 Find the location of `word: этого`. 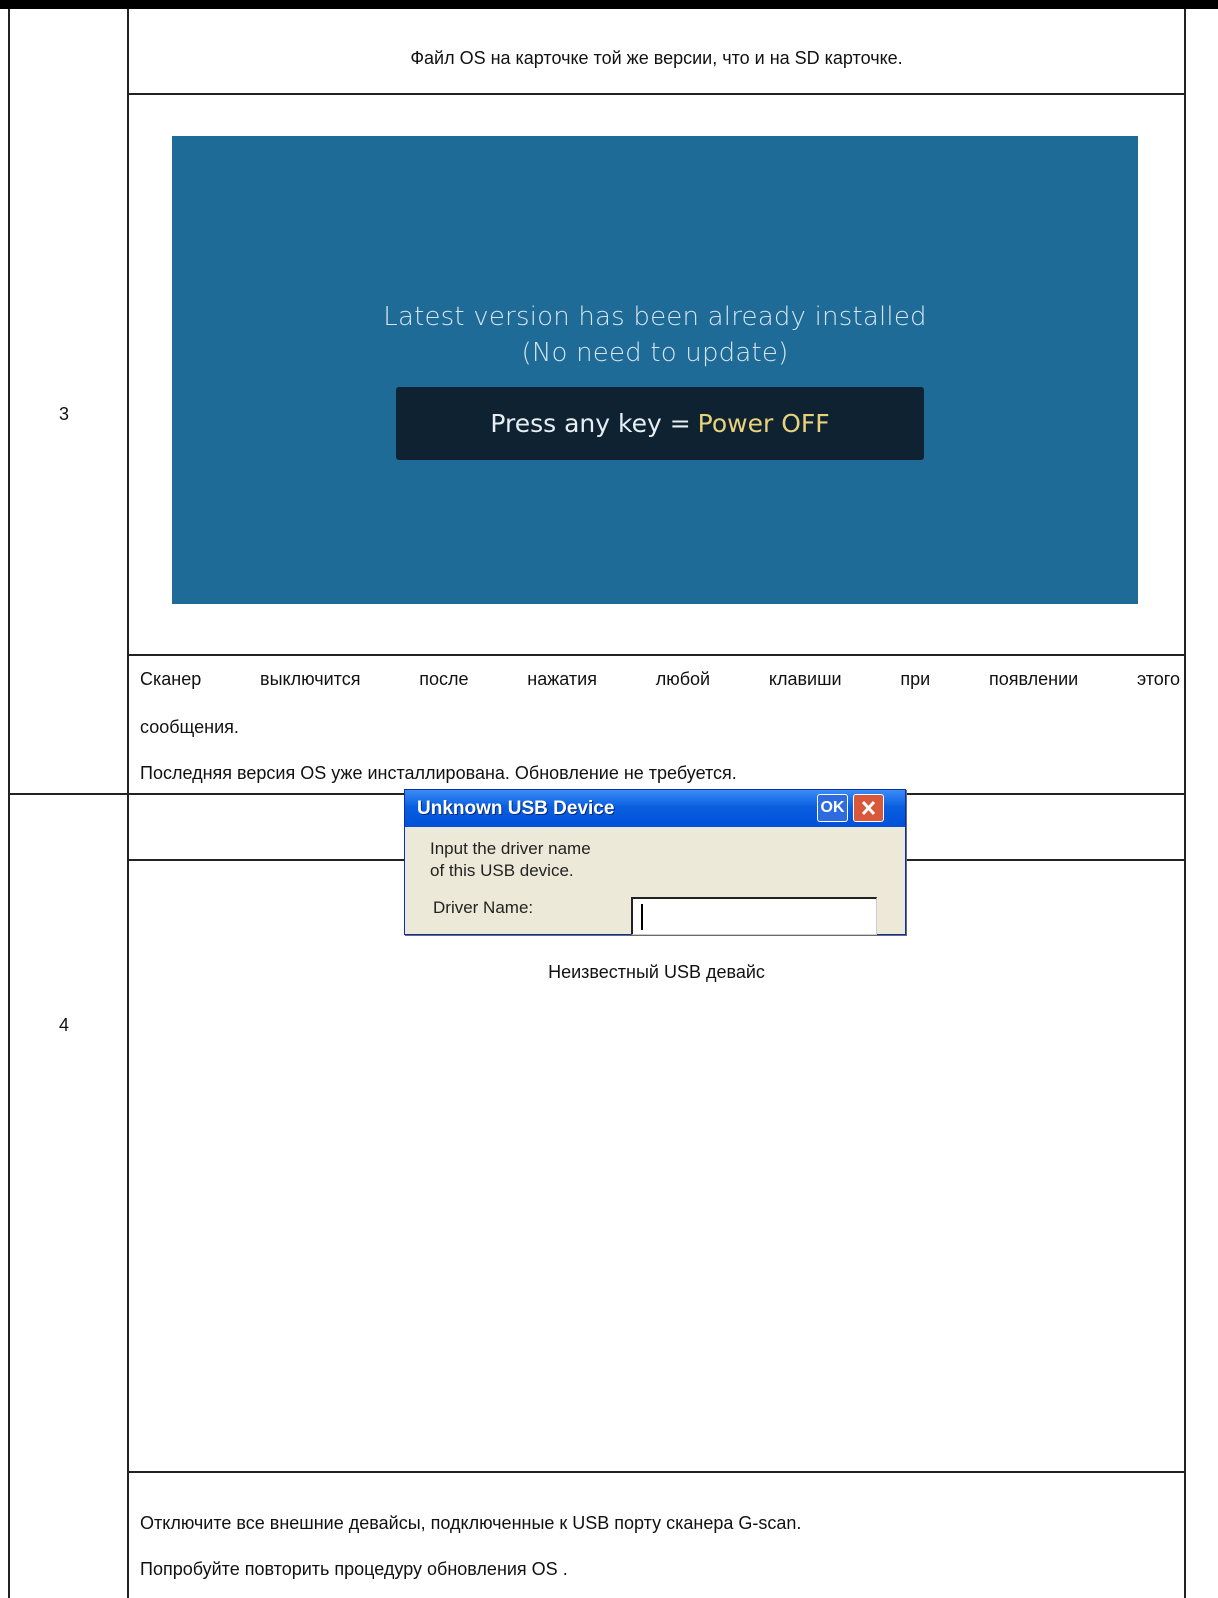

word: этого is located at coordinates (1158, 679).